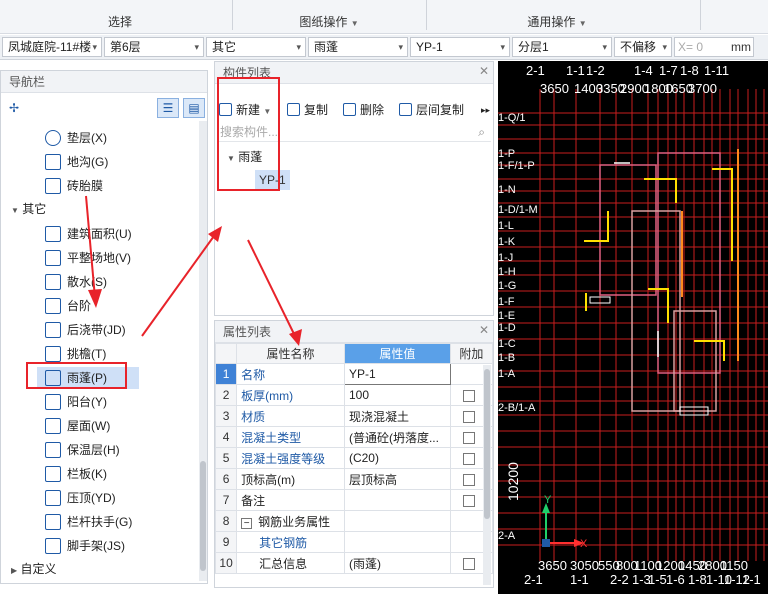 This screenshot has height=594, width=768. Describe the element at coordinates (354, 521) in the screenshot. I see `table-row: 8− 钢筋业务属性` at that location.